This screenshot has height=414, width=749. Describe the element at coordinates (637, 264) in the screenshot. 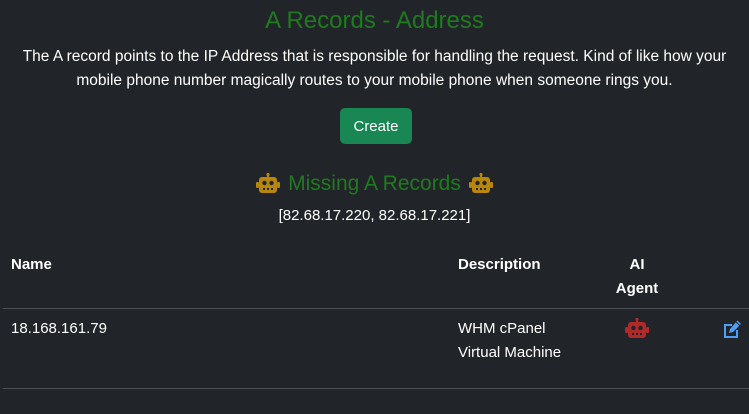

I see `column-header-ai-line-1: AI` at that location.